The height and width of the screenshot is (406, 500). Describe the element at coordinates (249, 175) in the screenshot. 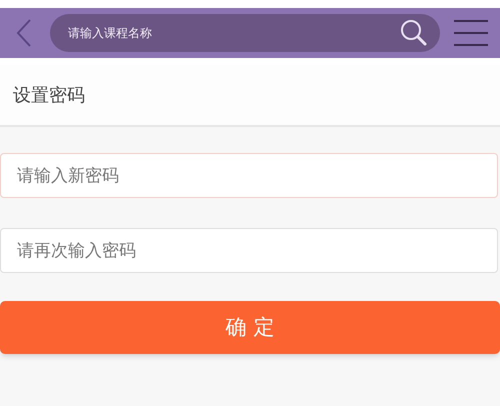

I see `password-field: 请输入新密码` at that location.